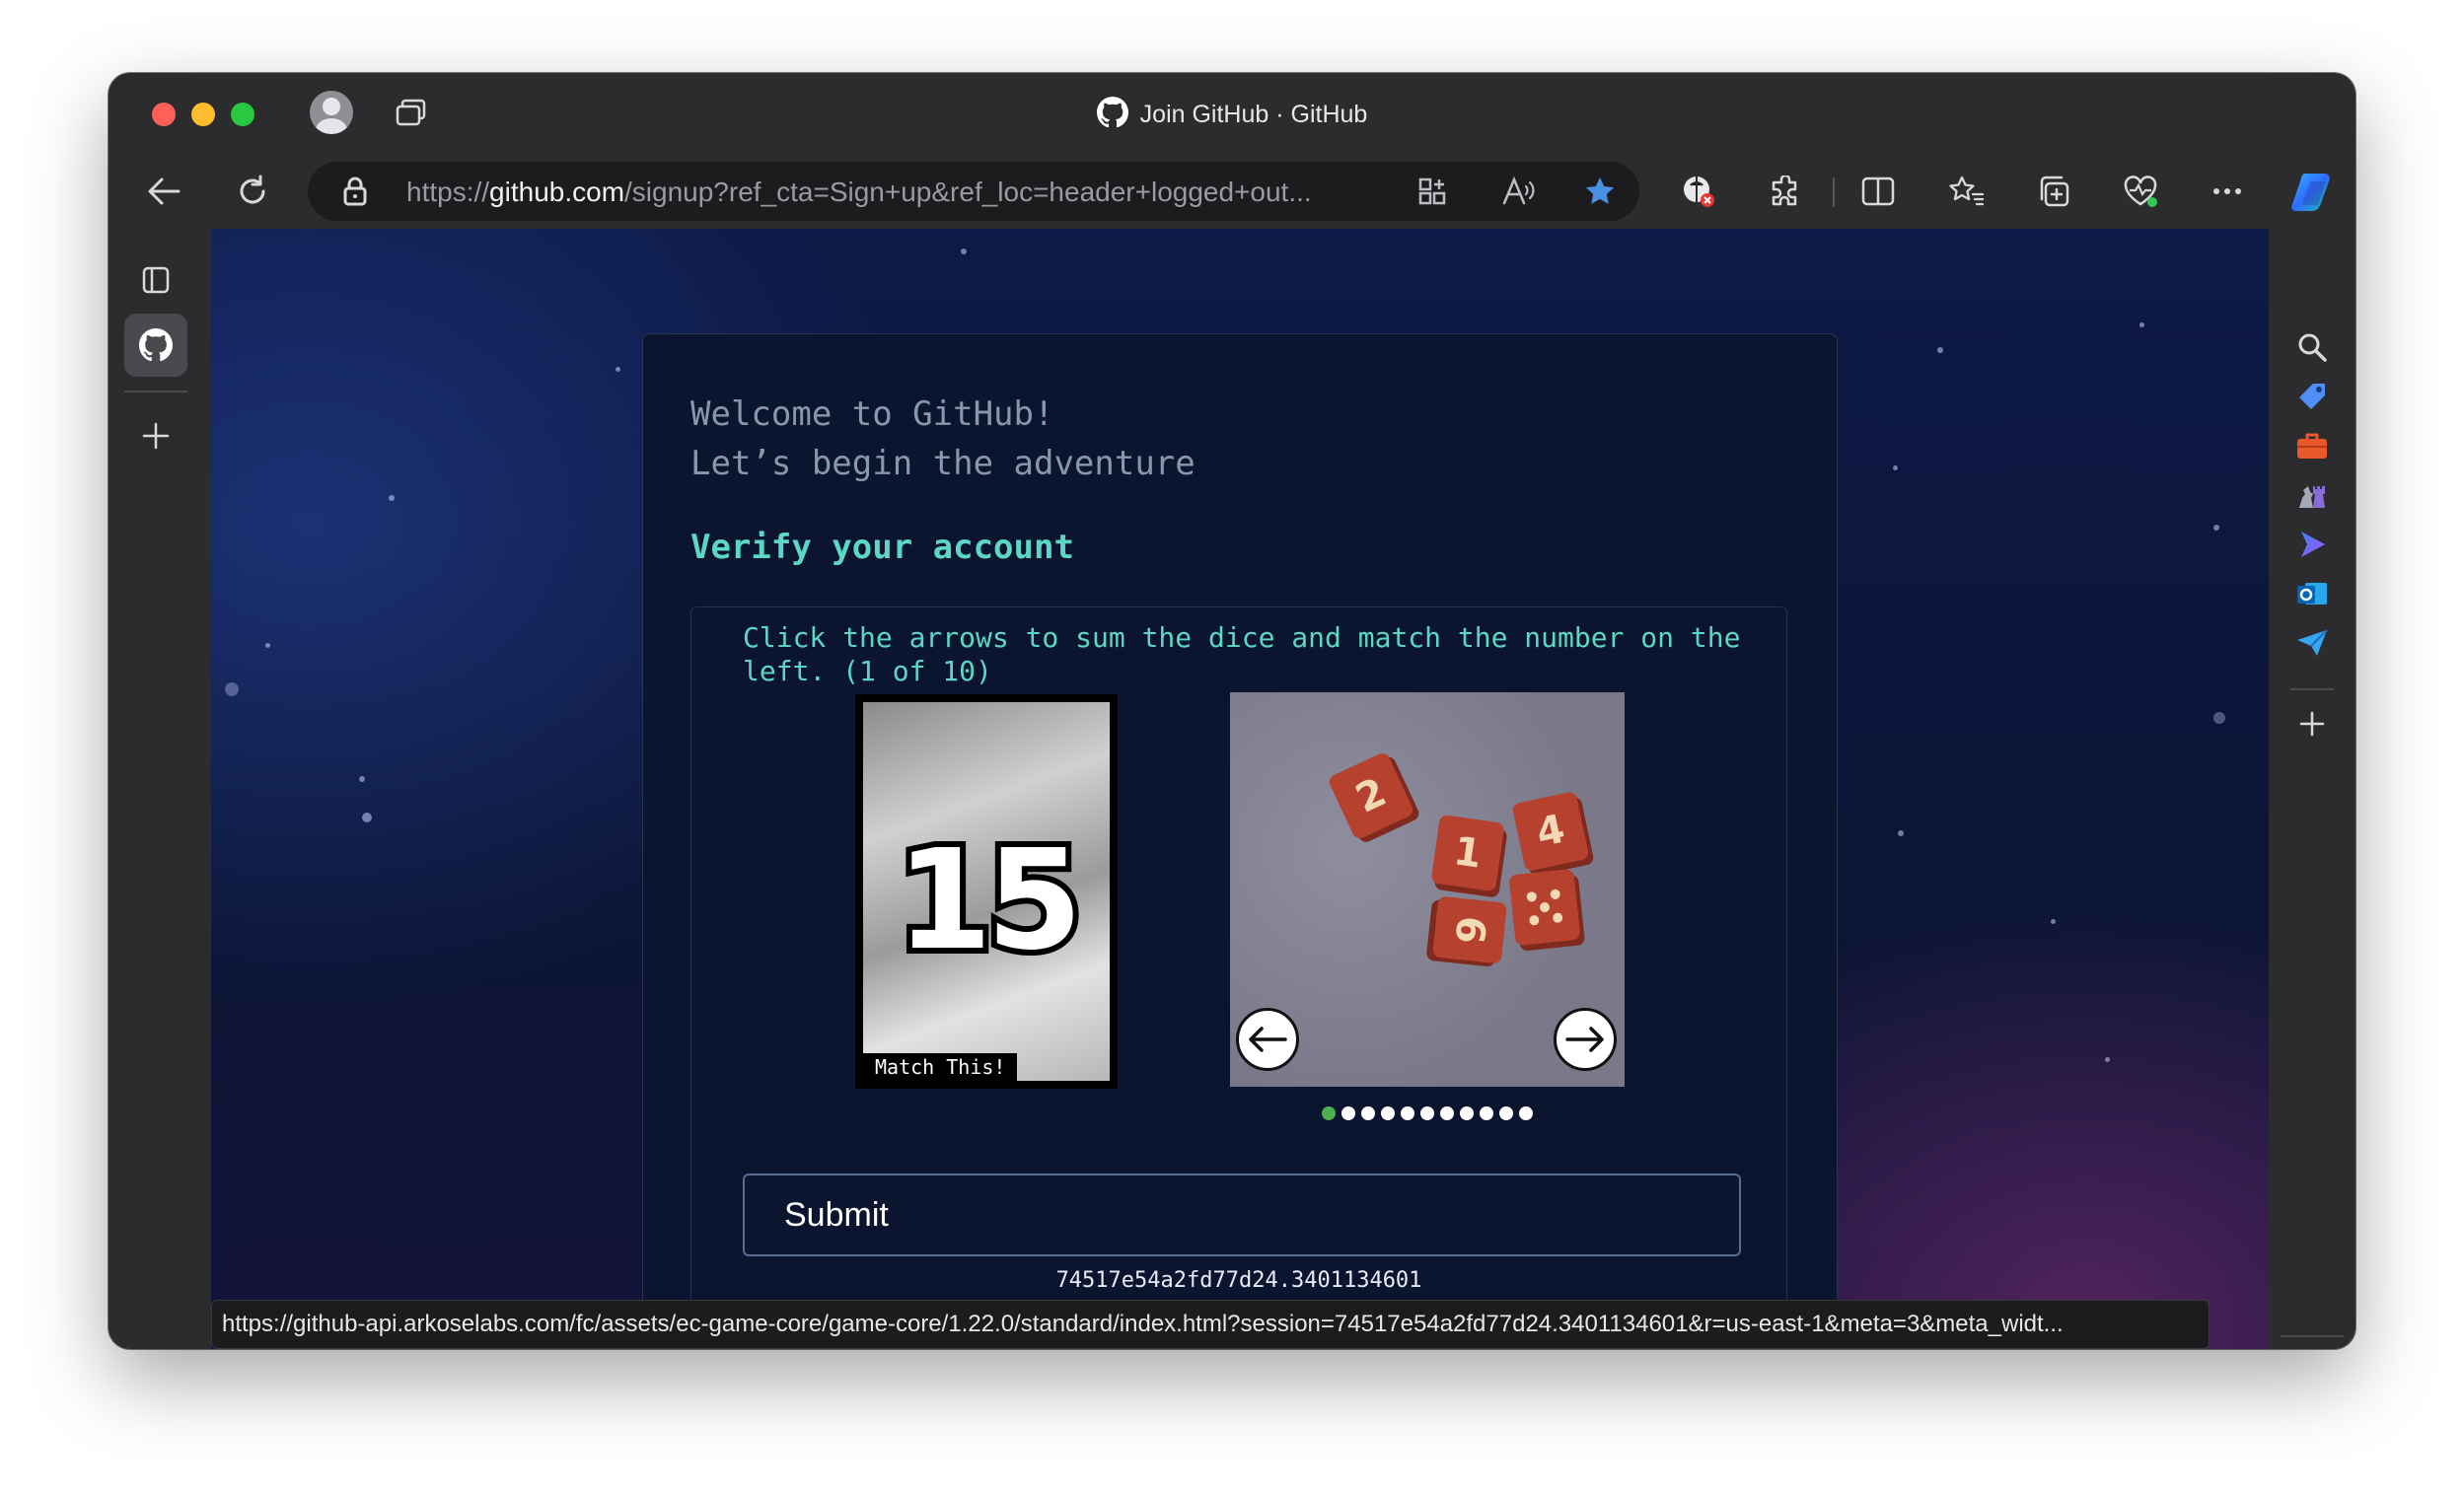 The image size is (2464, 1495). I want to click on left-vertical-tabs, so click(160, 790).